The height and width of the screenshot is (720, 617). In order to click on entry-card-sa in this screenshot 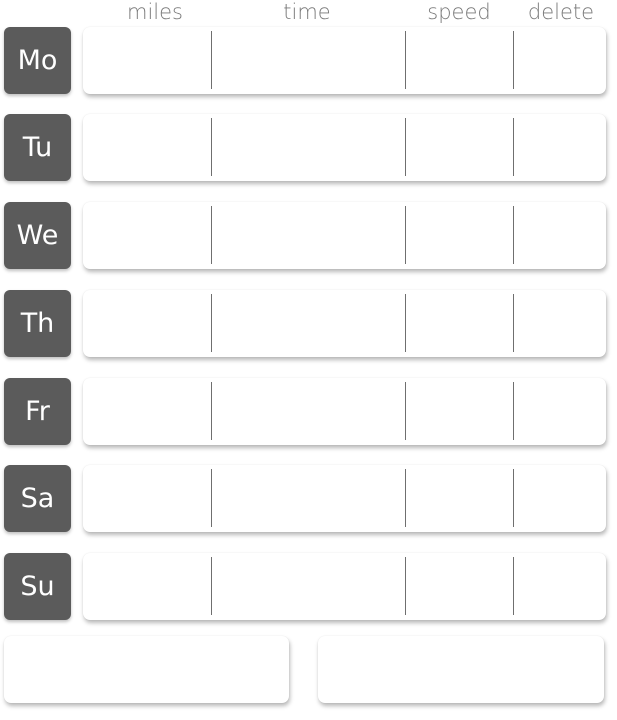, I will do `click(344, 498)`.